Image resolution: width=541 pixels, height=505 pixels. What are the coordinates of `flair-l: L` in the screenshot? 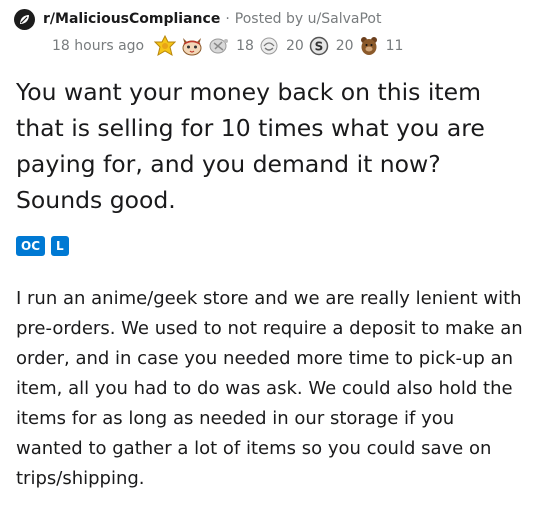 It's located at (60, 246).